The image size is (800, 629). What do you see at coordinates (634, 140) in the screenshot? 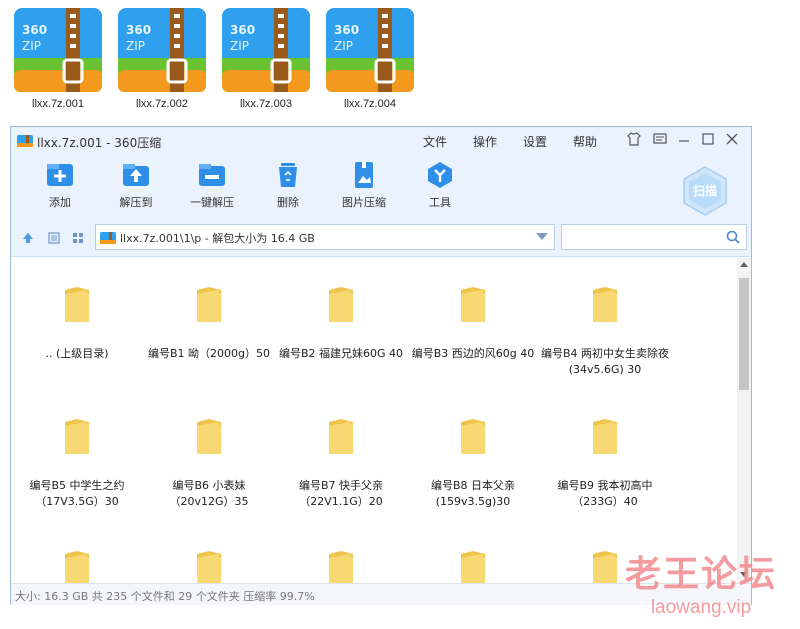
I see `skin-icon` at bounding box center [634, 140].